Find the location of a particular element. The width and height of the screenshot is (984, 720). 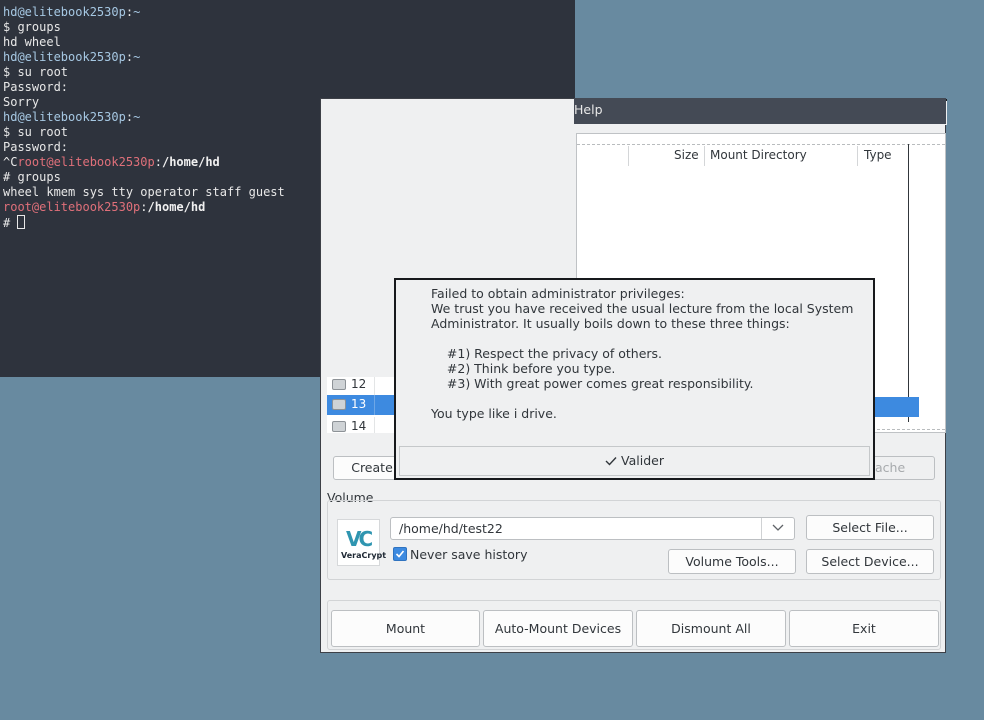

auto-mount-devices-button: Auto-Mount Devices is located at coordinates (558, 628).